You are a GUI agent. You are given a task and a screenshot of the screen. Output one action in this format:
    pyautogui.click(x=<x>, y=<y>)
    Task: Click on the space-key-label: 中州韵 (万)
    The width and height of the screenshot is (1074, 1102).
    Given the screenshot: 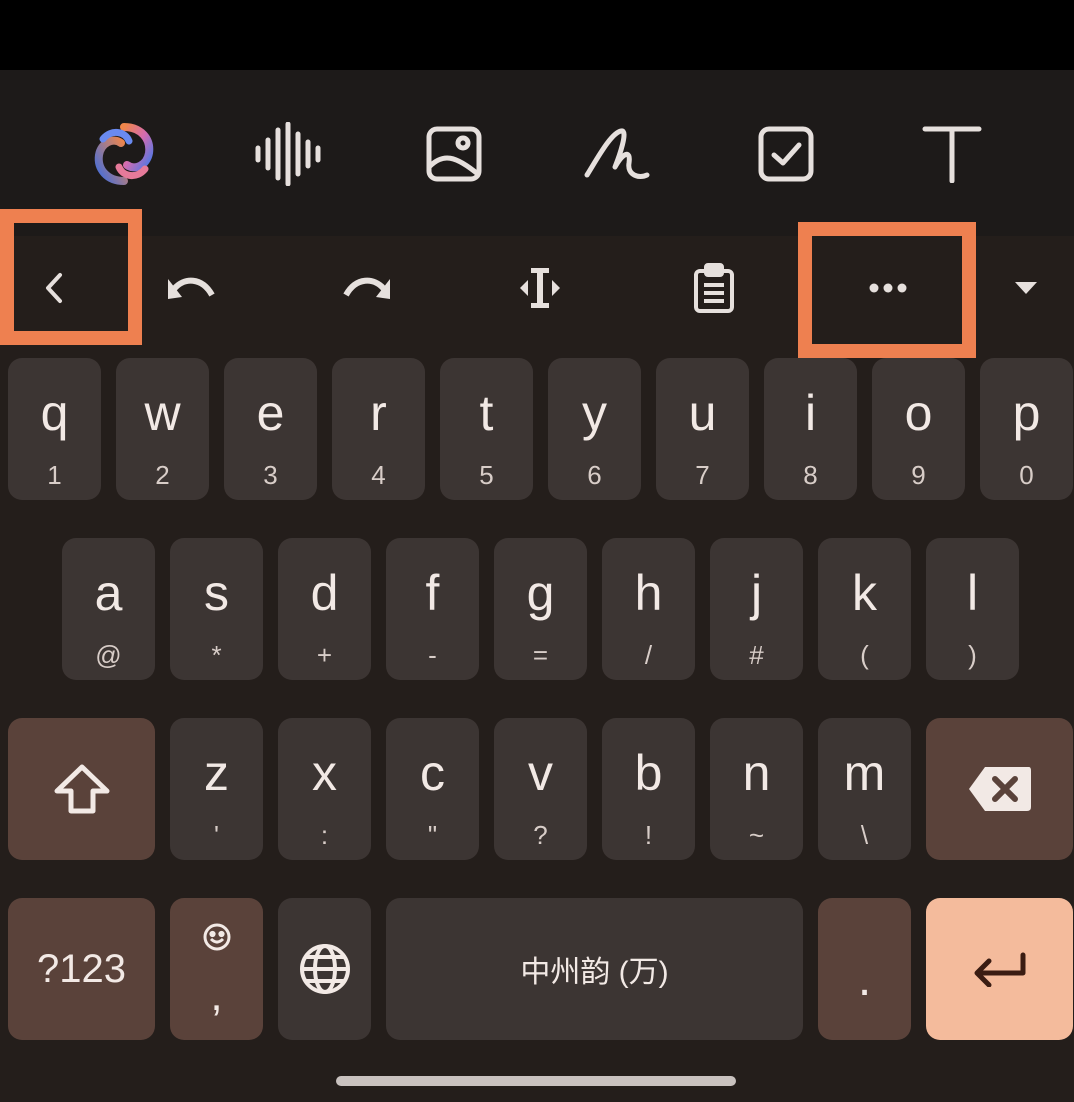 What is the action you would take?
    pyautogui.click(x=594, y=972)
    